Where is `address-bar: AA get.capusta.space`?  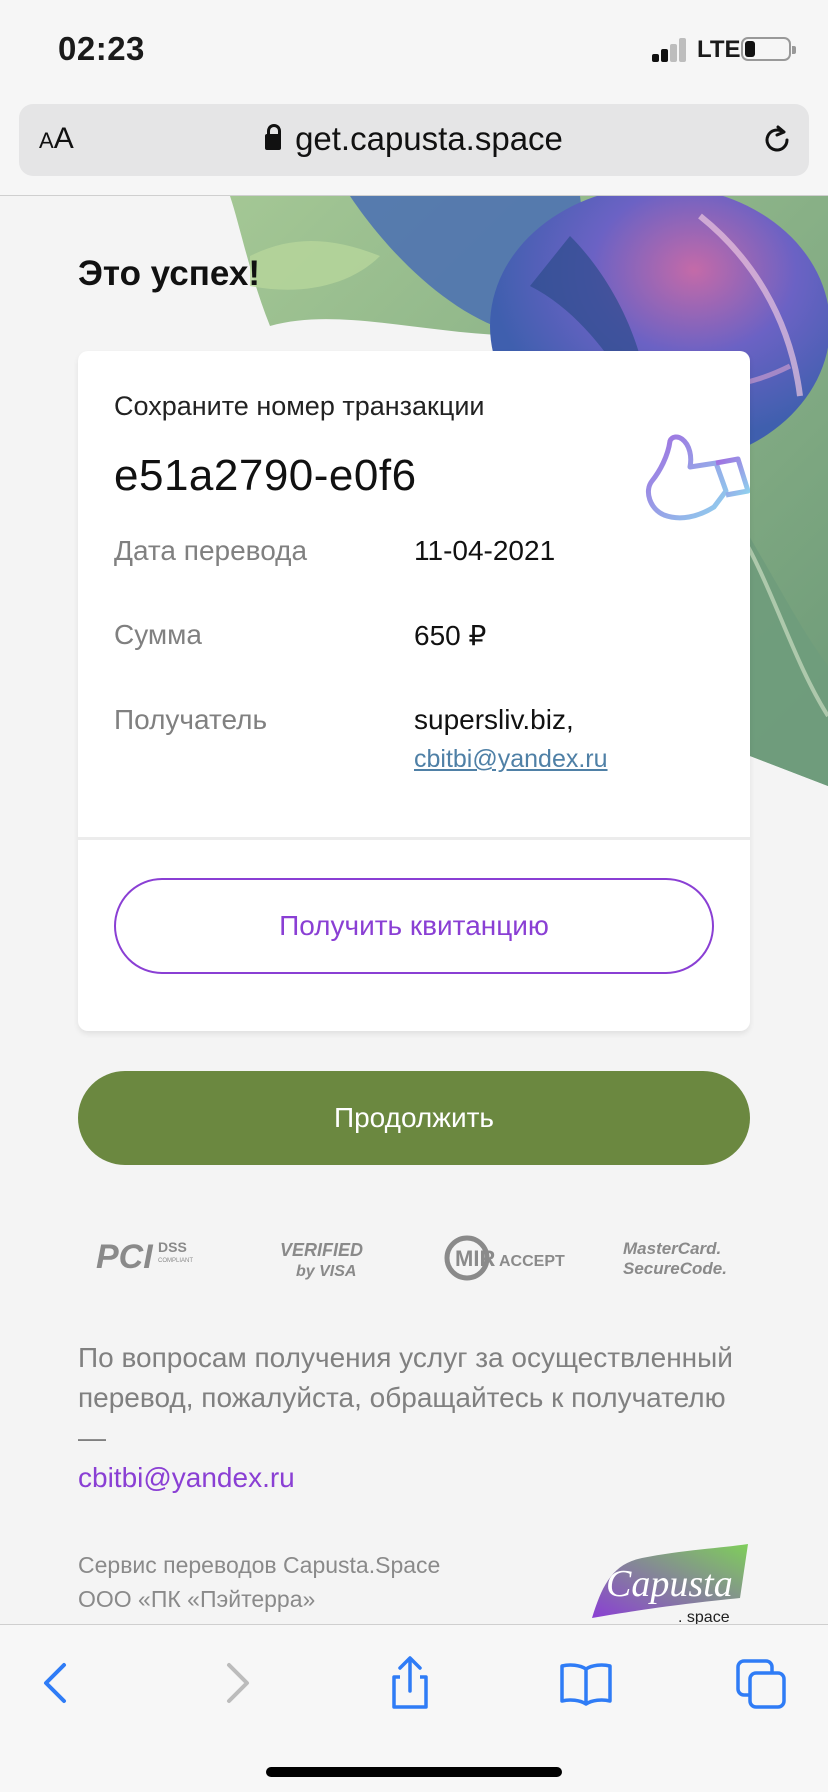 address-bar: AA get.capusta.space is located at coordinates (414, 140).